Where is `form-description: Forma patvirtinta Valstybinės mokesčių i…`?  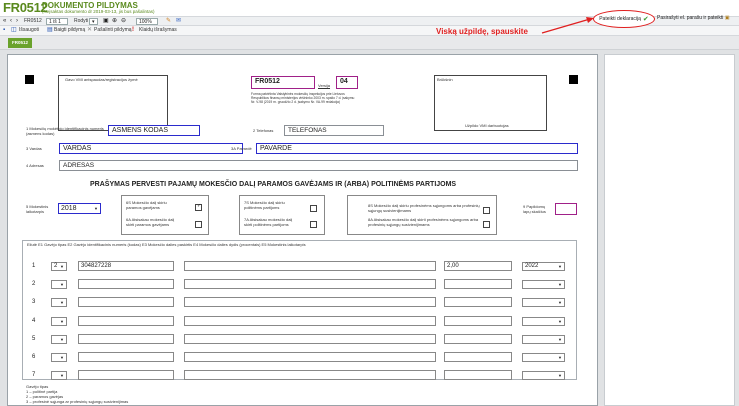 form-description: Forma patvirtinta Valstybinės mokesčių i… is located at coordinates (303, 98).